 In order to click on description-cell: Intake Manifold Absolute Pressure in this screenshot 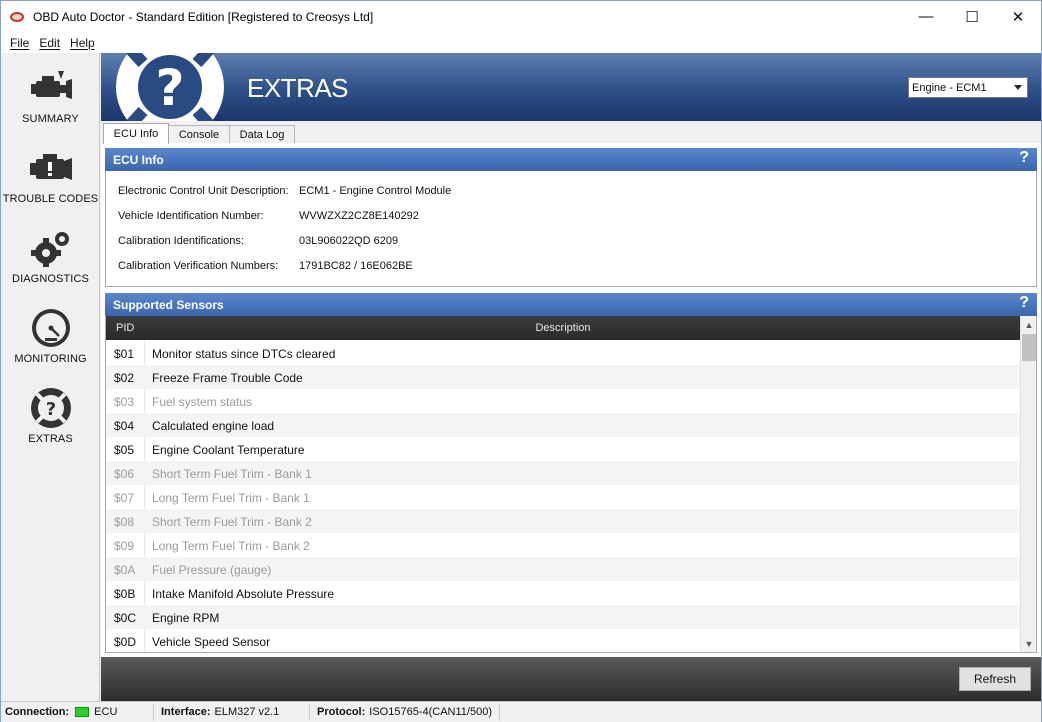, I will do `click(243, 594)`.